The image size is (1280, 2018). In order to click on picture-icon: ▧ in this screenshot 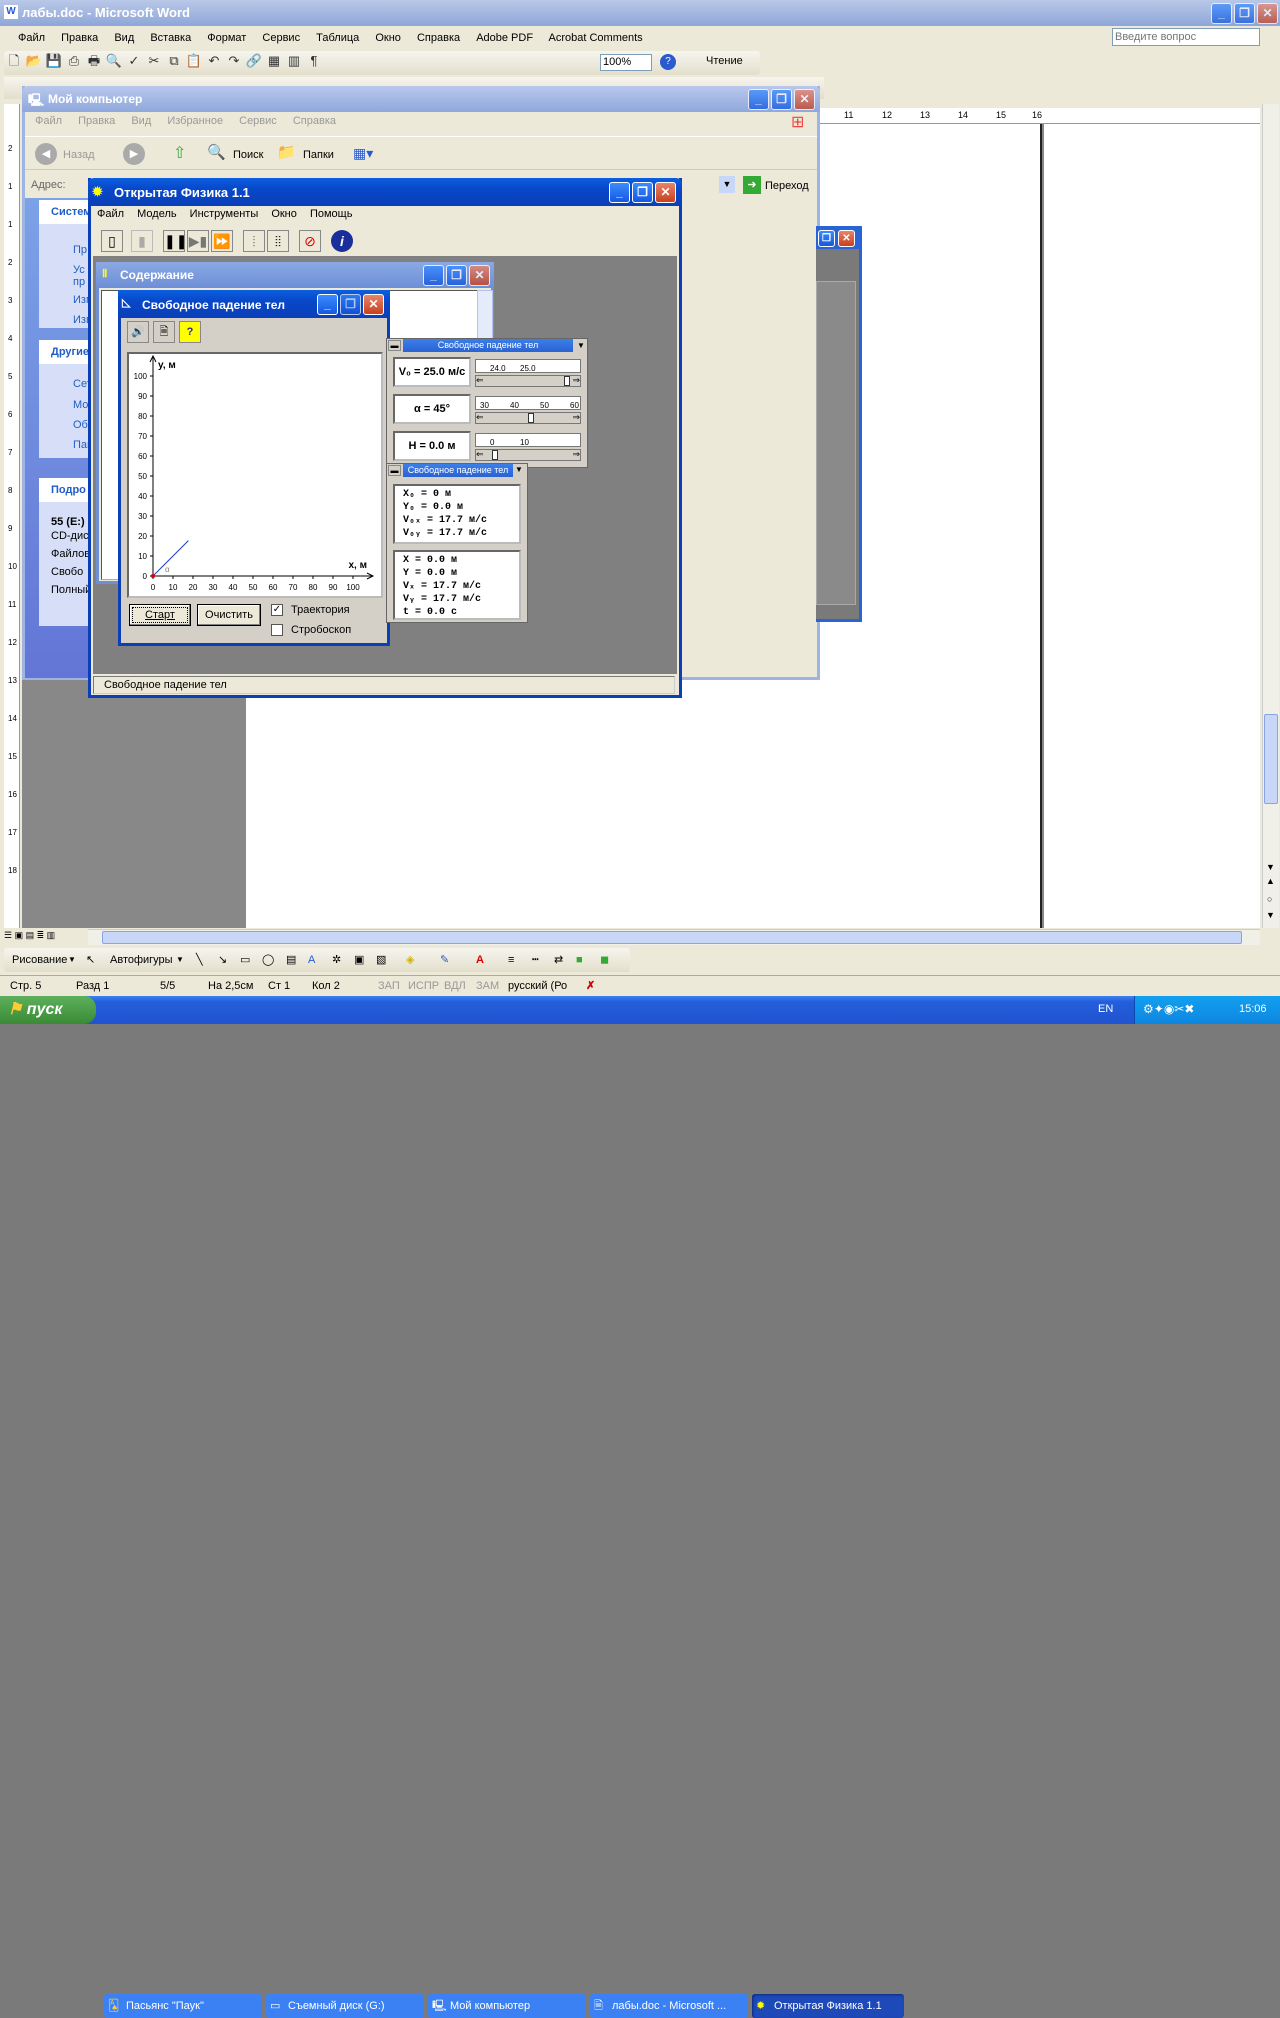, I will do `click(381, 960)`.